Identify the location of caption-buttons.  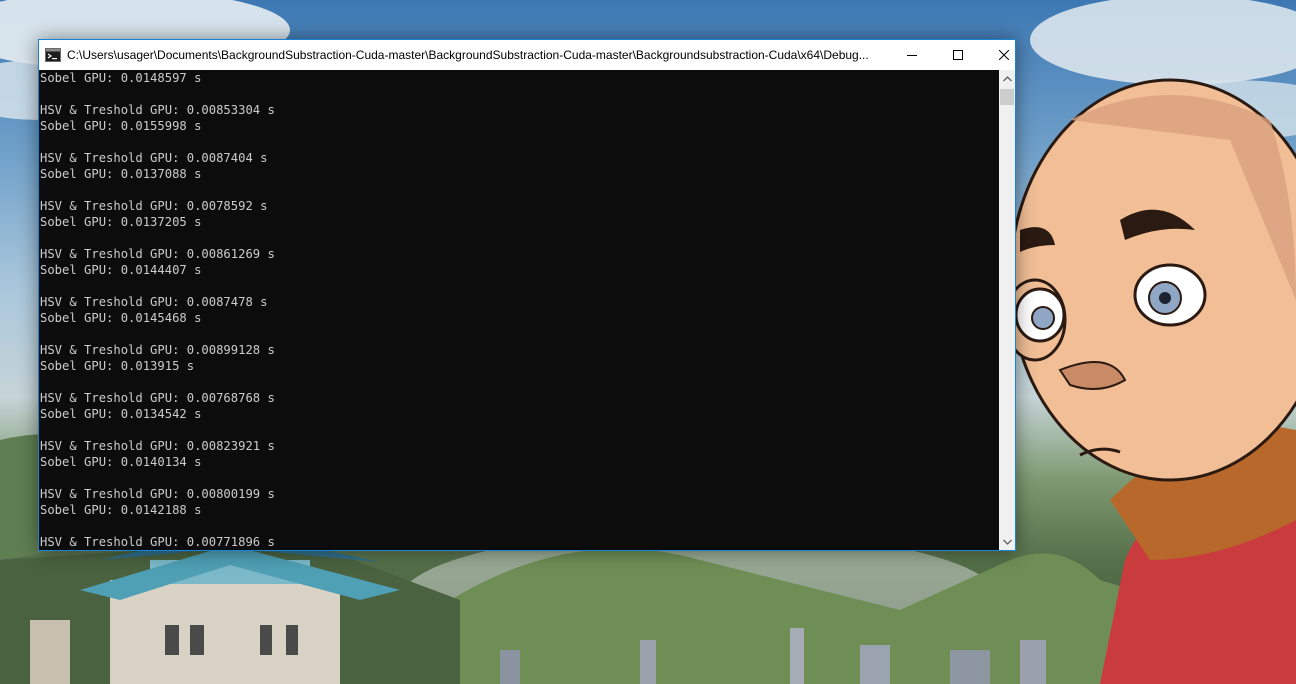
(958, 55).